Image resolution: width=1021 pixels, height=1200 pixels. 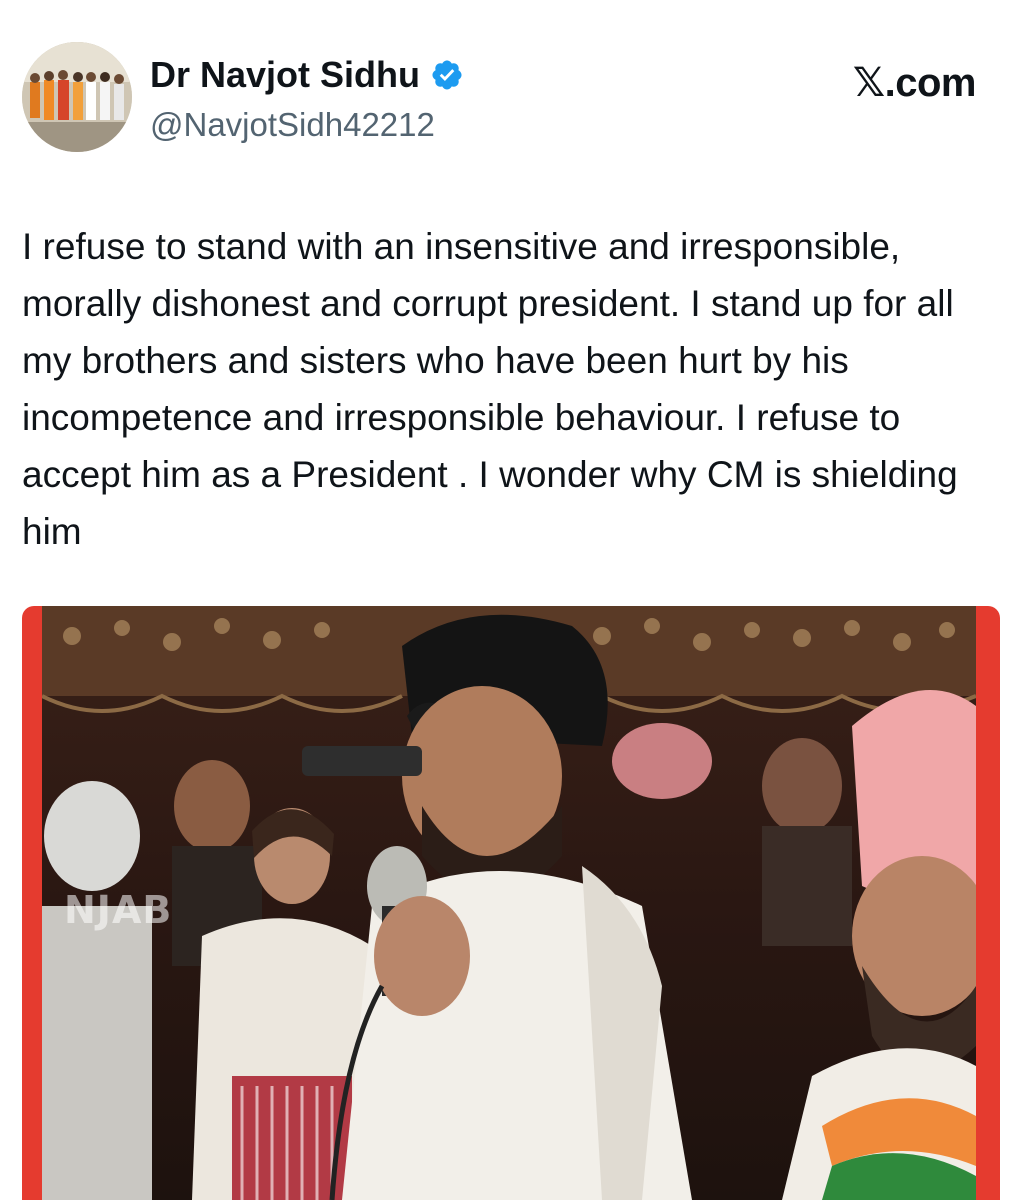 I want to click on channel-watermark: NJAB, so click(x=118, y=910).